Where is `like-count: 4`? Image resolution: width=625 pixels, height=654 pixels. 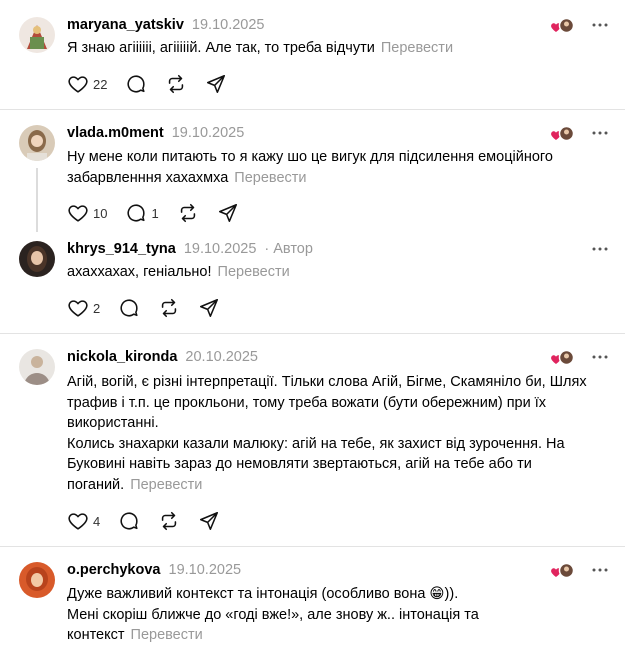
like-count: 4 is located at coordinates (97, 521).